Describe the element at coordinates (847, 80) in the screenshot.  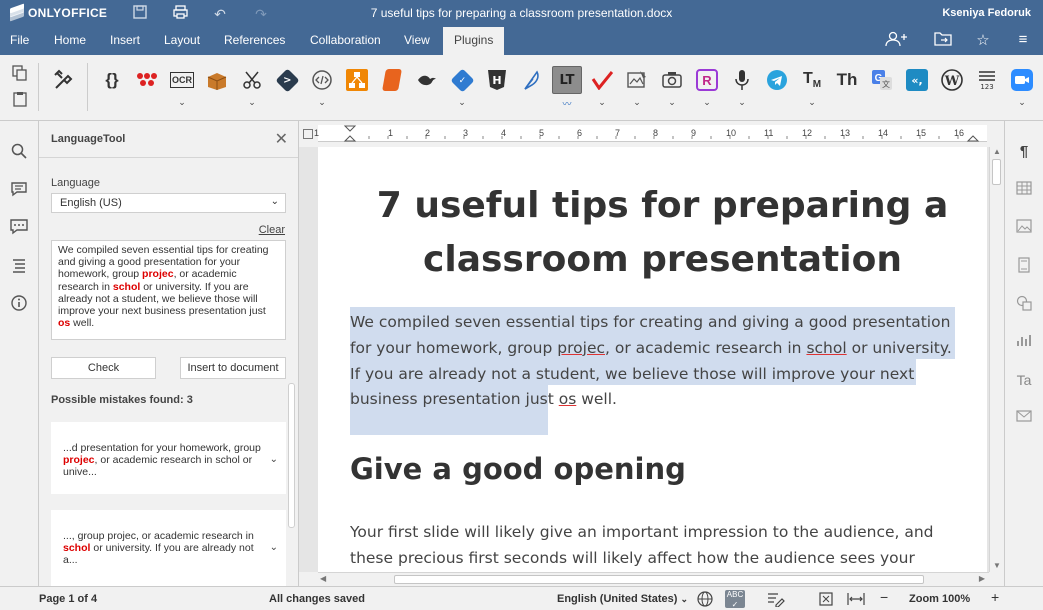
I see `th-icon: Th` at that location.